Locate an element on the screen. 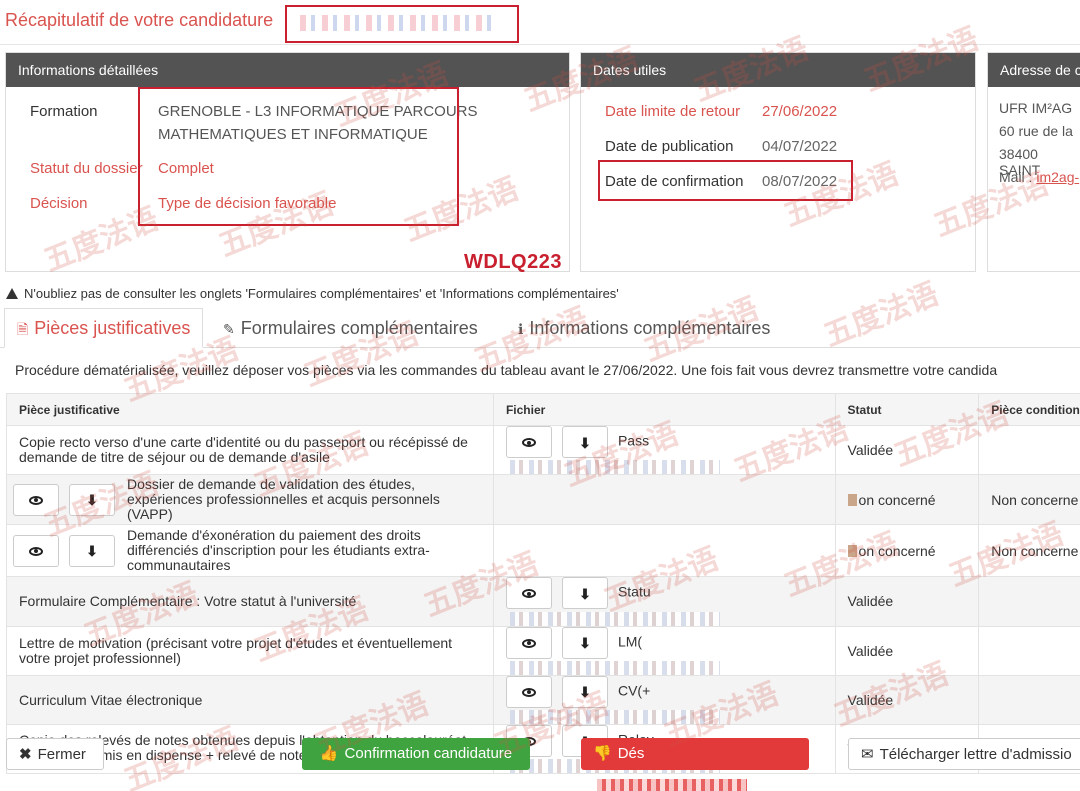 The image size is (1080, 791). annotation-code: WDLQ223 is located at coordinates (513, 262).